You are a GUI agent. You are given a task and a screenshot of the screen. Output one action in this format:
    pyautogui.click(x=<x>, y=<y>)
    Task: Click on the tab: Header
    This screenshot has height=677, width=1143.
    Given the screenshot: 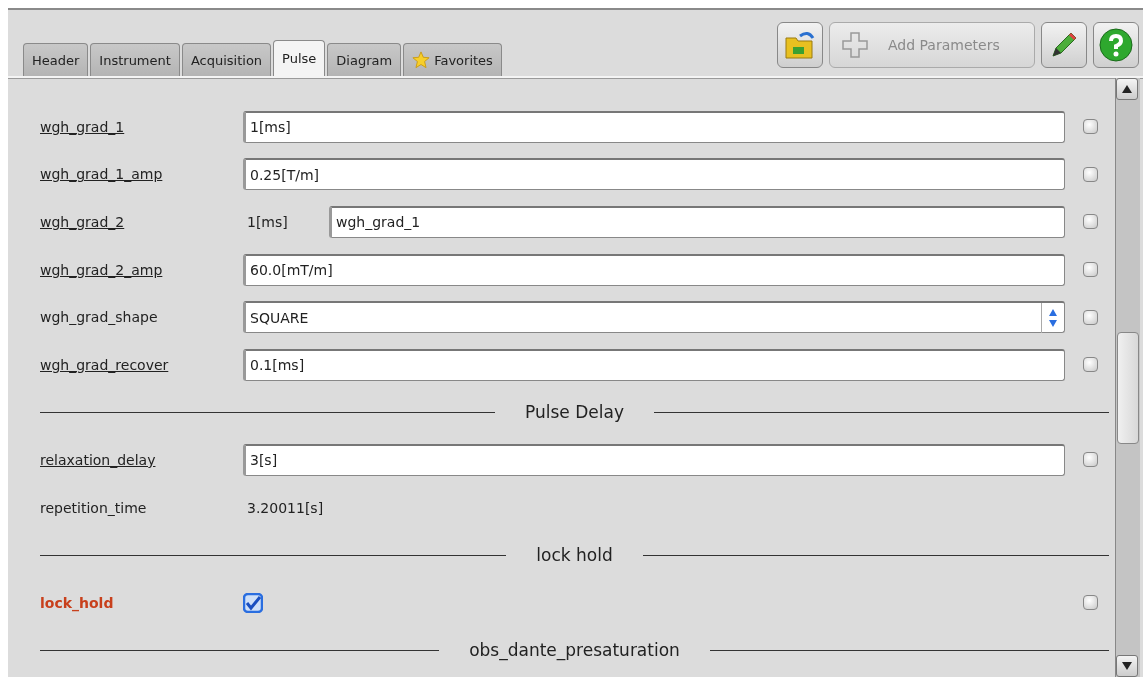 What is the action you would take?
    pyautogui.click(x=56, y=59)
    